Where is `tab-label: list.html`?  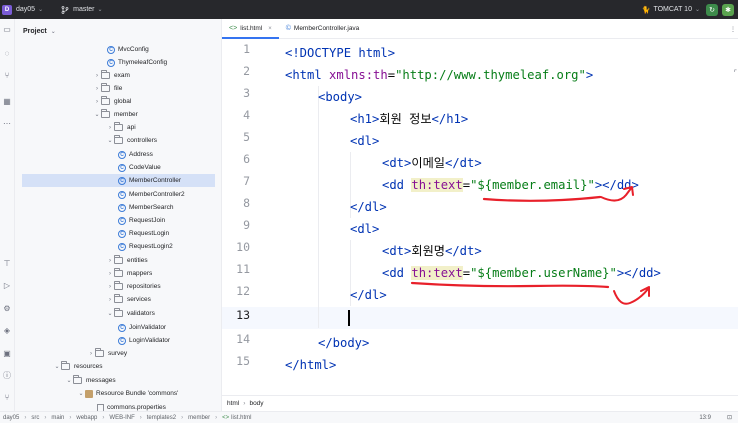
tab-label: list.html is located at coordinates (251, 28).